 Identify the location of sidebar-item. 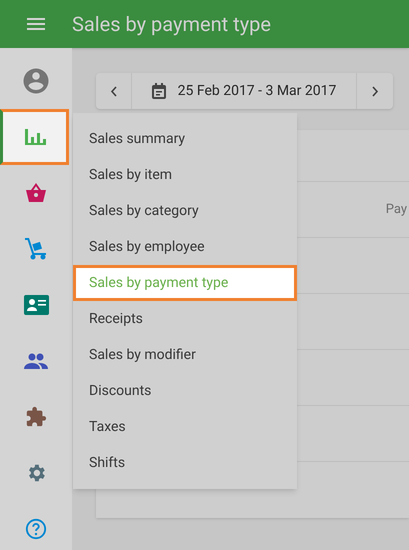
(34, 137).